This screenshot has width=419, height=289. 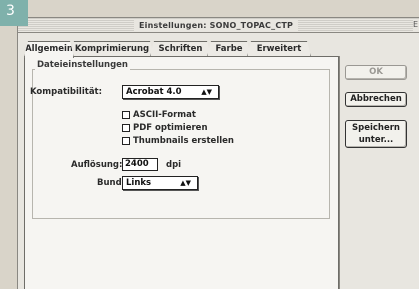 What do you see at coordinates (339, 172) in the screenshot?
I see `panel-separator` at bounding box center [339, 172].